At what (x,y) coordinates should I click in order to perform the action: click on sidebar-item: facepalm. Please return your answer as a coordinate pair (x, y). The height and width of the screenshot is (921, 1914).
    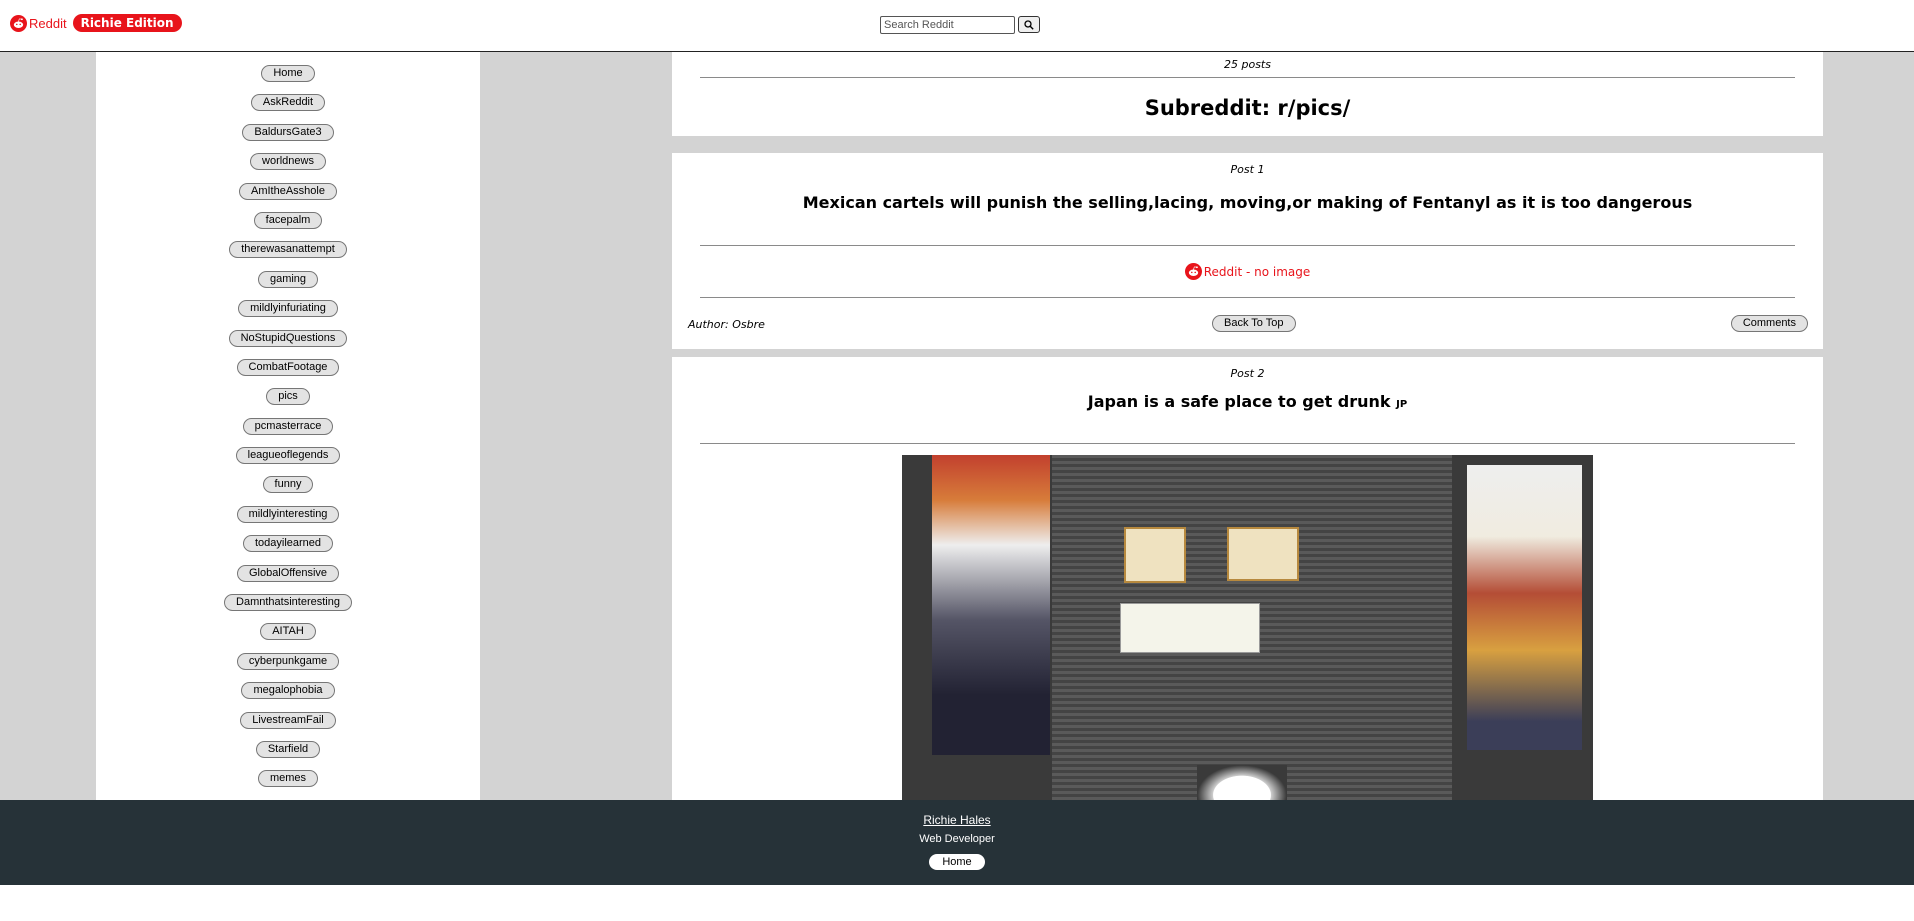
    Looking at the image, I should click on (288, 226).